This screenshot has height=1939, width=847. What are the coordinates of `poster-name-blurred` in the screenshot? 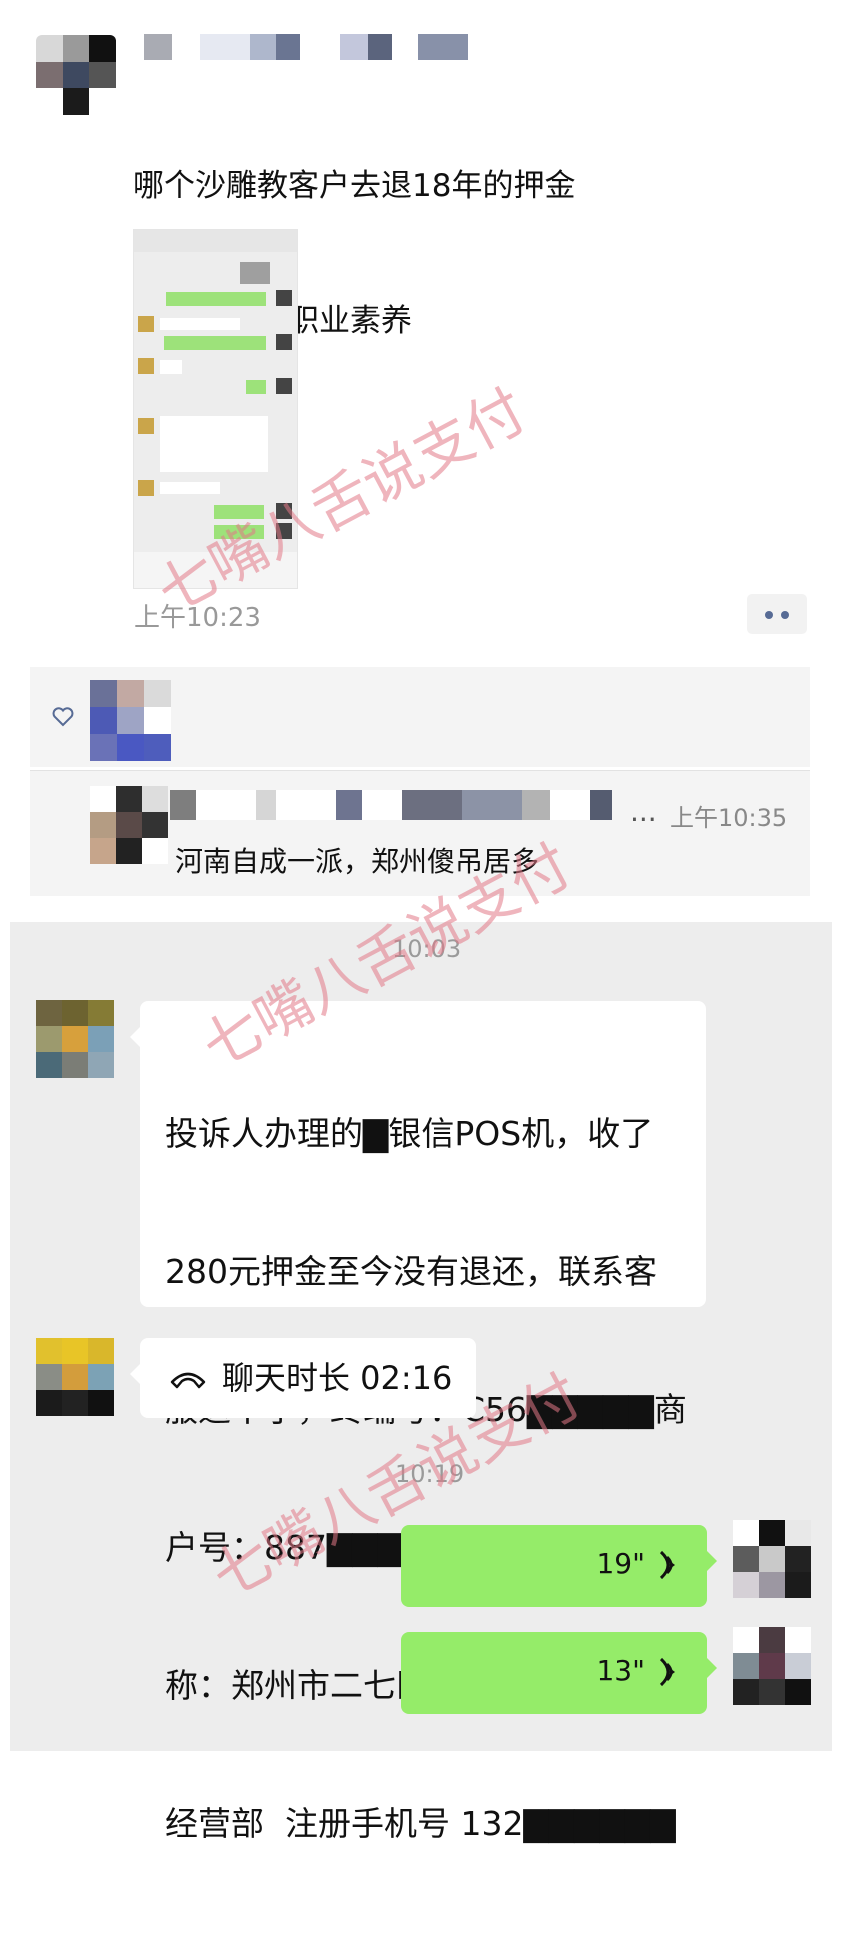 It's located at (306, 49).